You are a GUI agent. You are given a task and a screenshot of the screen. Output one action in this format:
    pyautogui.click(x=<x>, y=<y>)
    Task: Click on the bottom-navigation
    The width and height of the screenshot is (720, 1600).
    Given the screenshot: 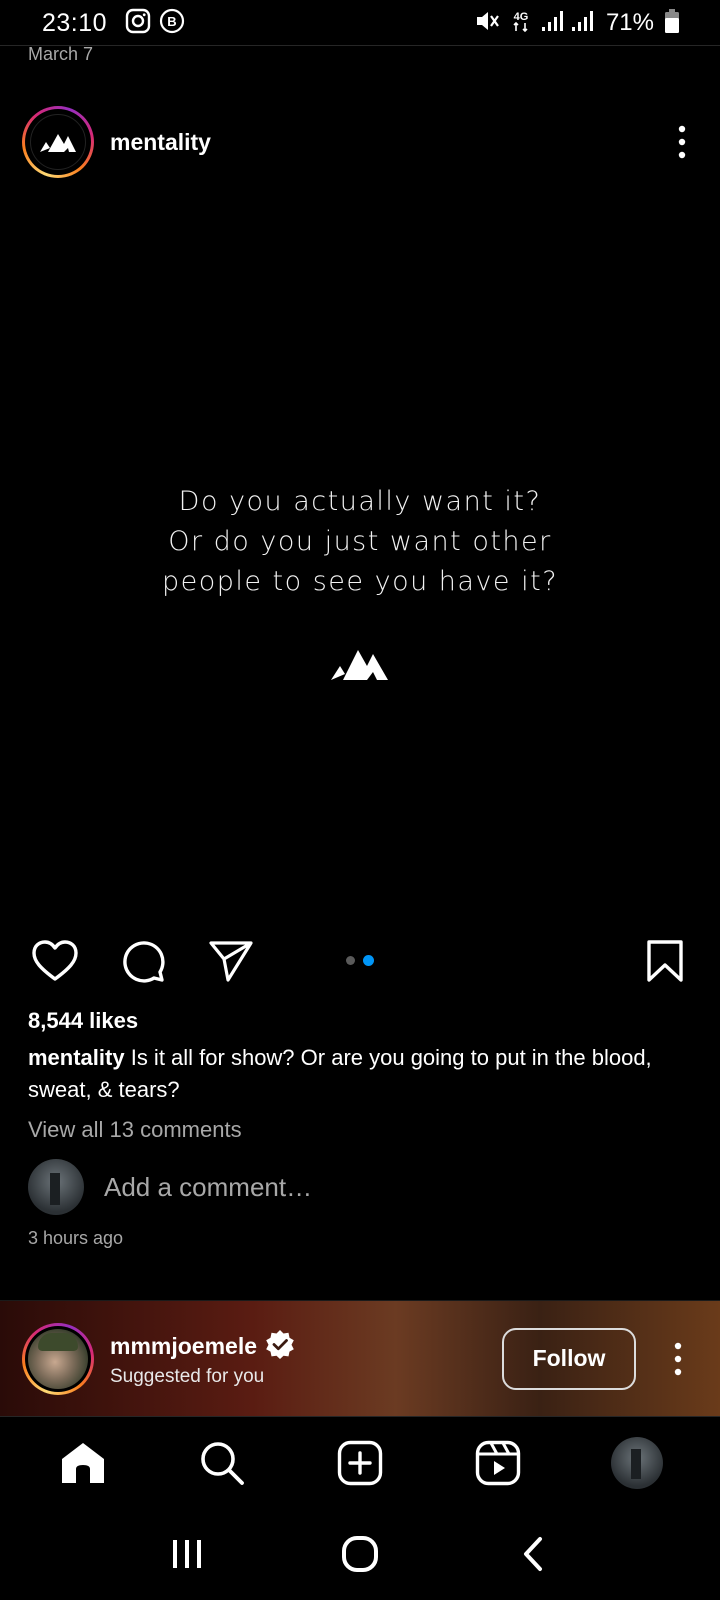 What is the action you would take?
    pyautogui.click(x=360, y=1462)
    